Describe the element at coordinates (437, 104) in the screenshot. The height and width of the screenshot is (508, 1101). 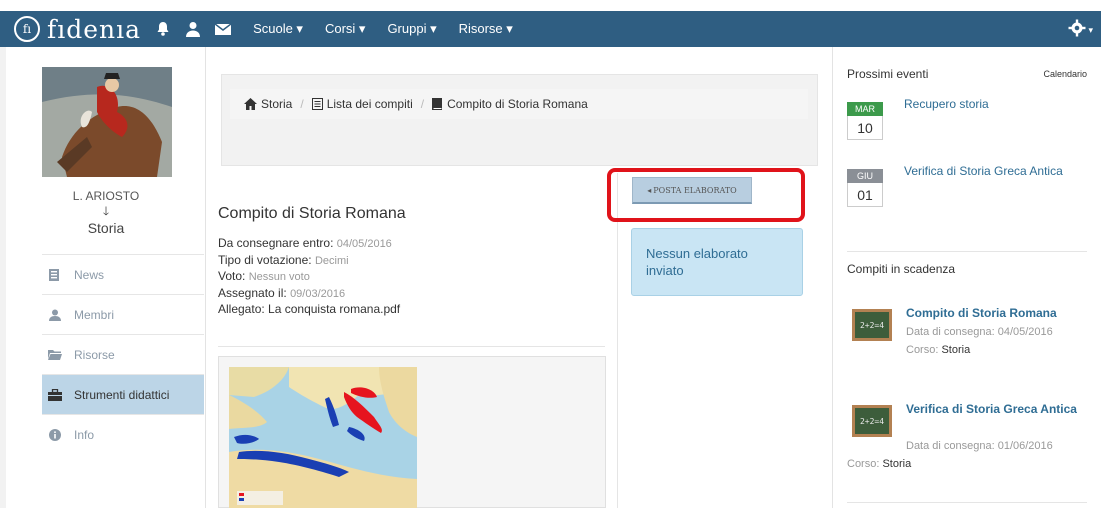
I see `book-icon` at that location.